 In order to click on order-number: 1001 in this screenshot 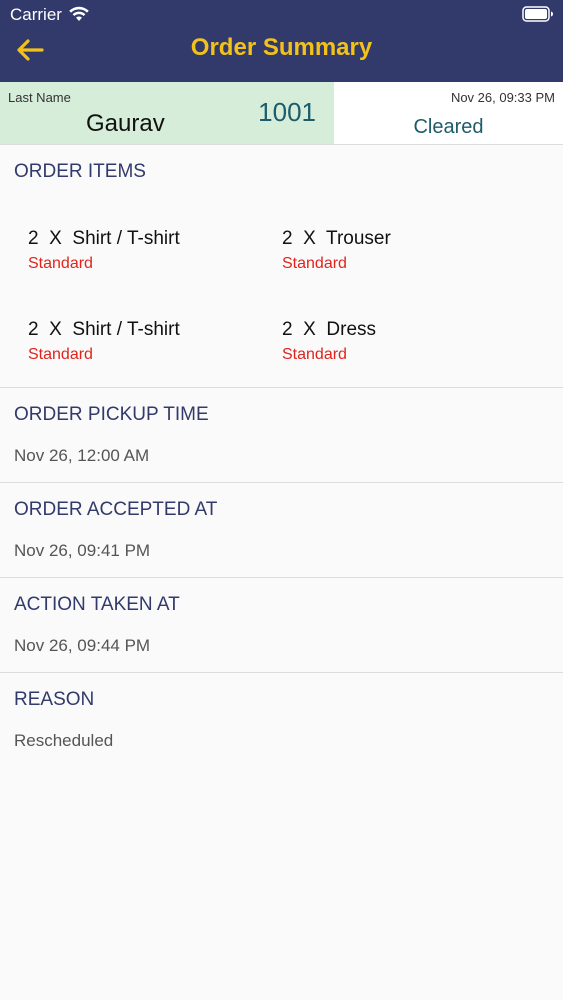, I will do `click(287, 112)`.